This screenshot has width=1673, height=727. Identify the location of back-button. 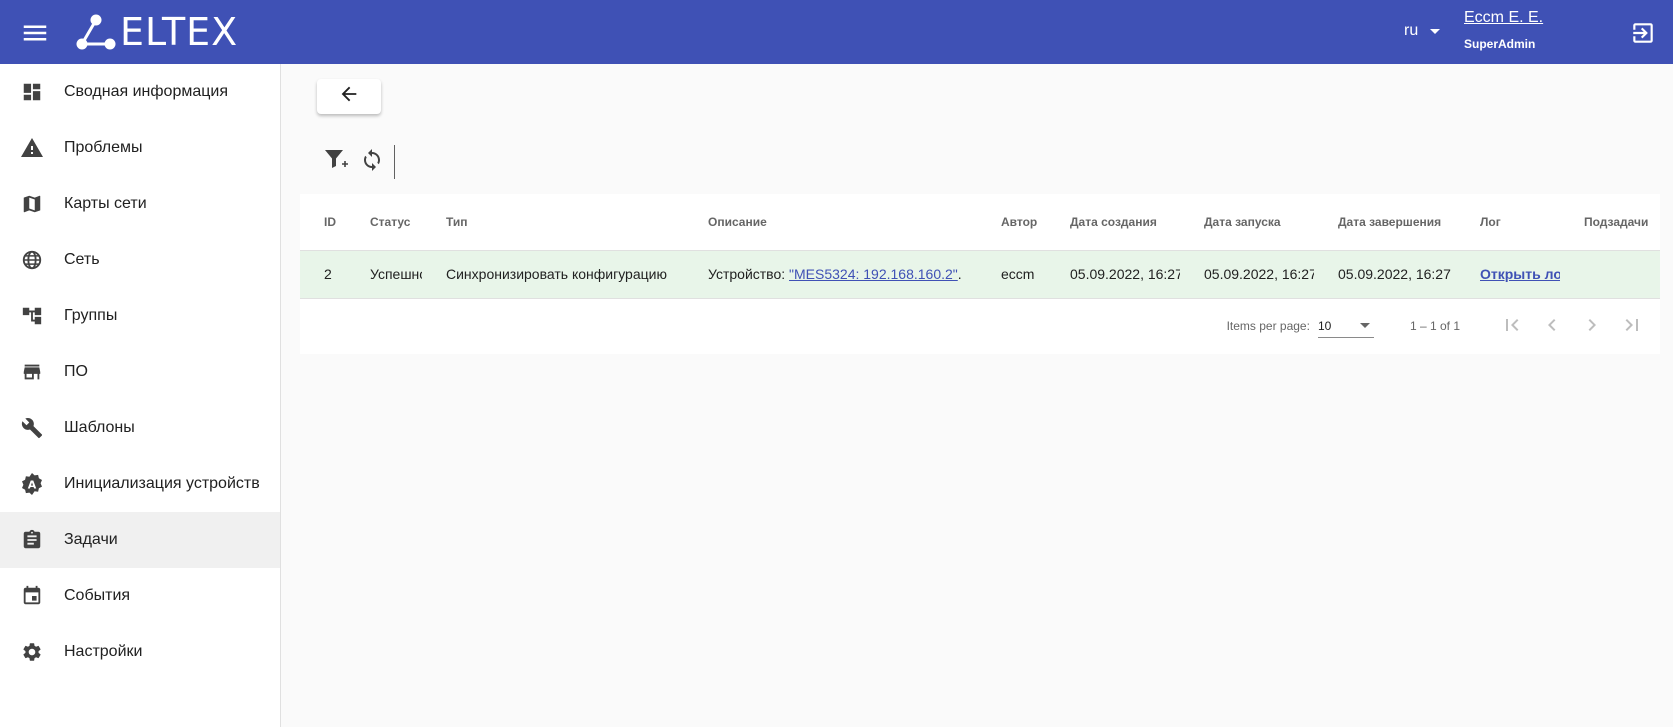
(349, 96).